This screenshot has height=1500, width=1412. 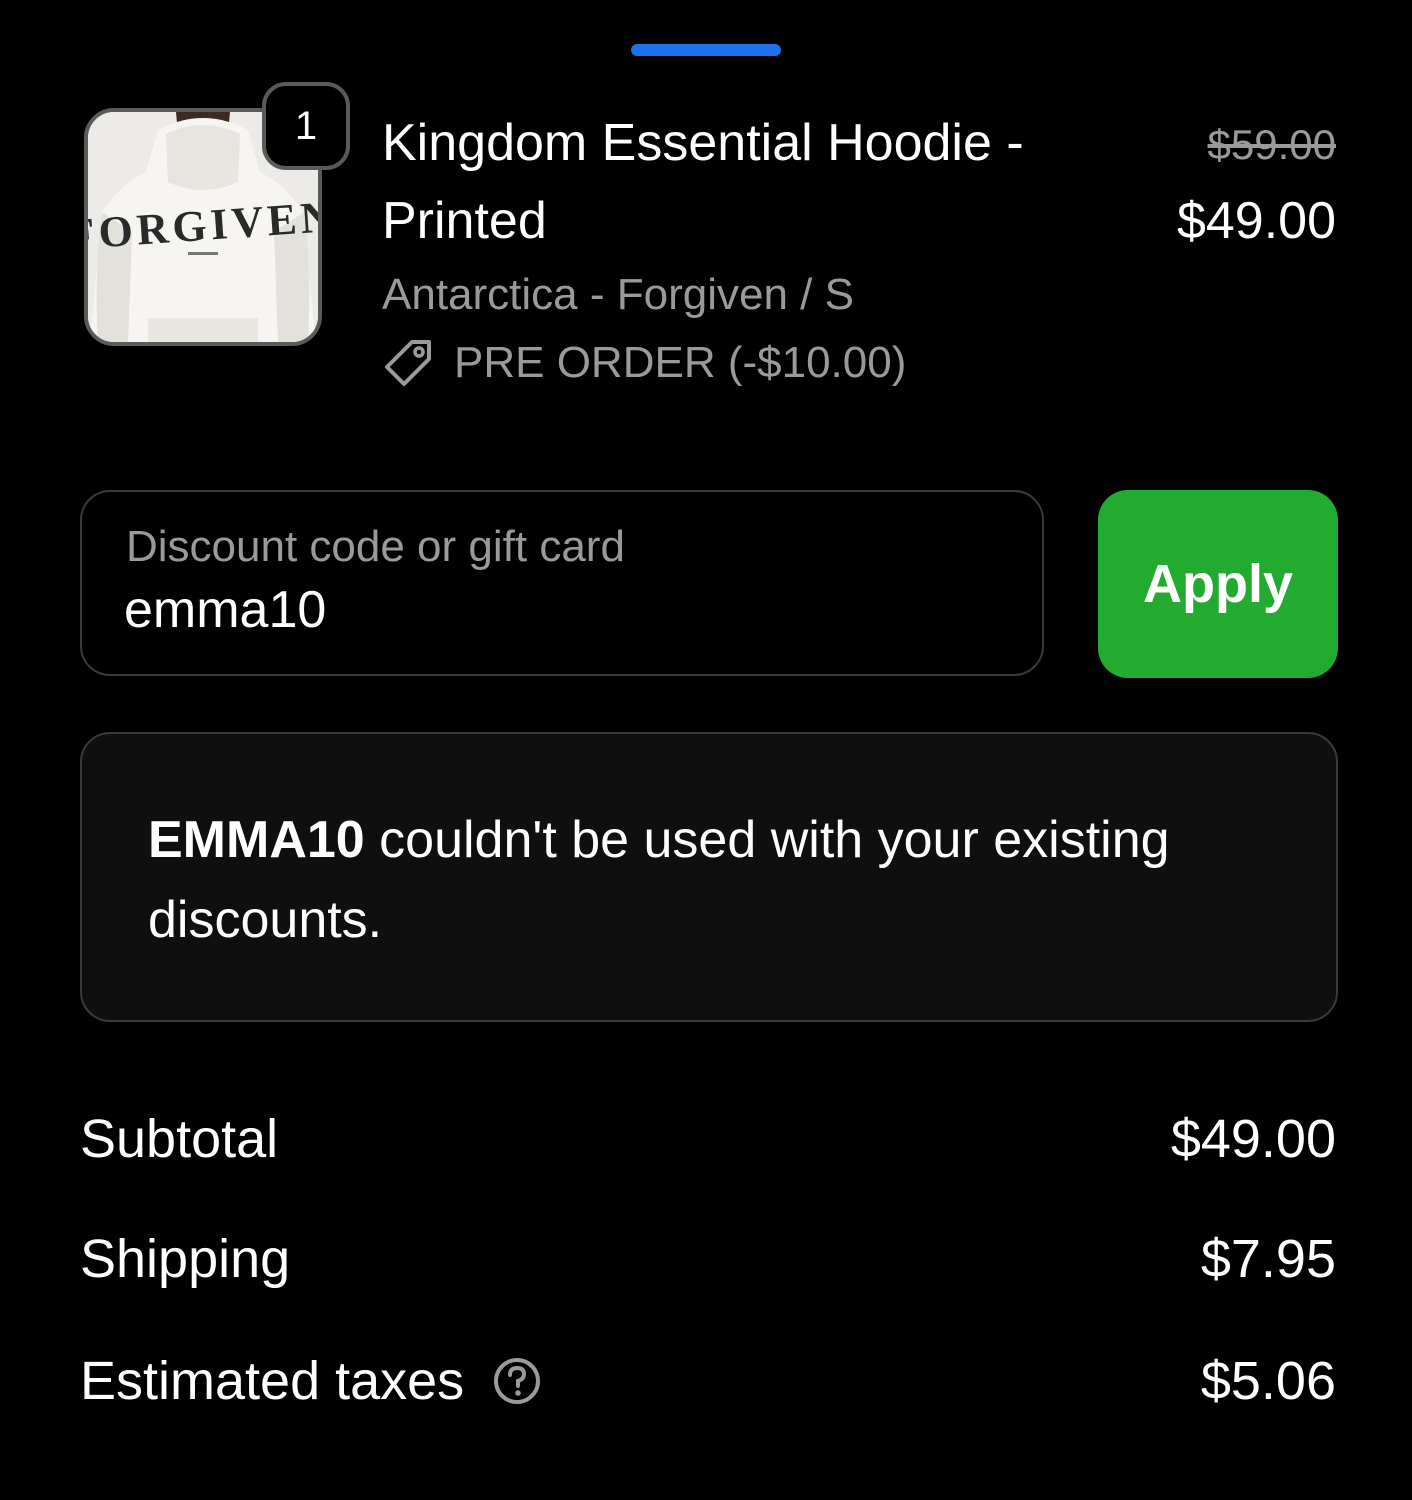 What do you see at coordinates (1268, 1381) in the screenshot?
I see `taxes-value: $5.06` at bounding box center [1268, 1381].